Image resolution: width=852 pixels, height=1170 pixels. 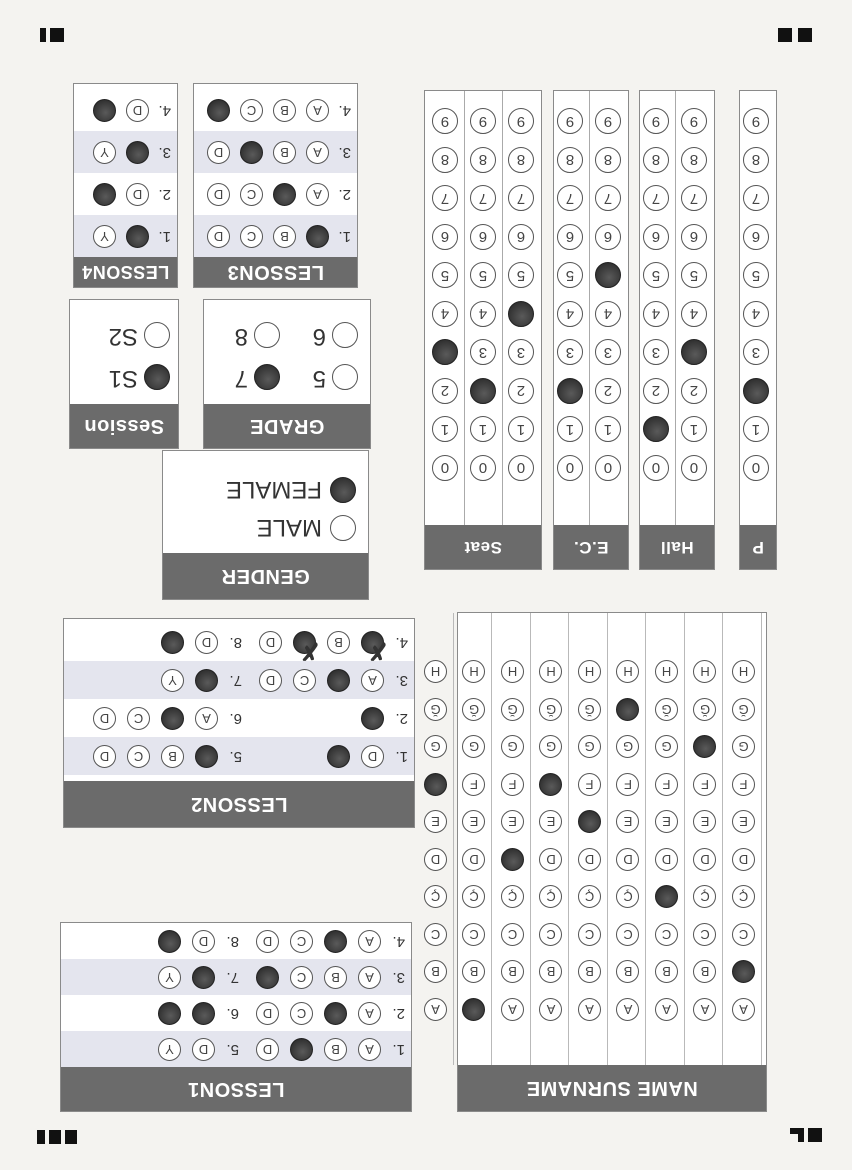 What do you see at coordinates (172, 756) in the screenshot?
I see `lesson2-option-bubble: B` at bounding box center [172, 756].